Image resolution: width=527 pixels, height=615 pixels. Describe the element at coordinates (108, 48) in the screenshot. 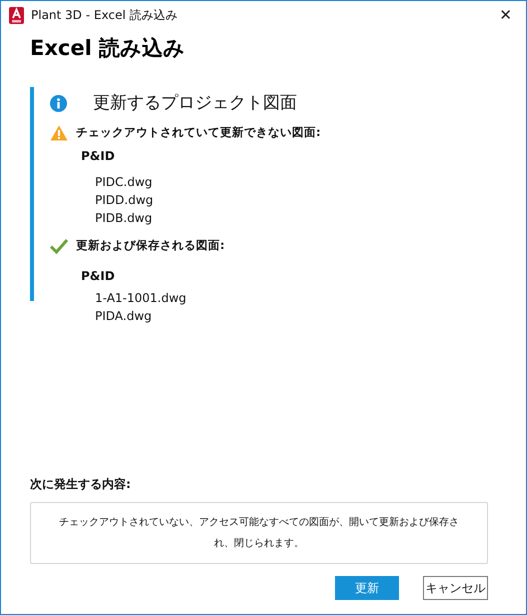

I see `dialog-heading: Excel 読み込み` at that location.